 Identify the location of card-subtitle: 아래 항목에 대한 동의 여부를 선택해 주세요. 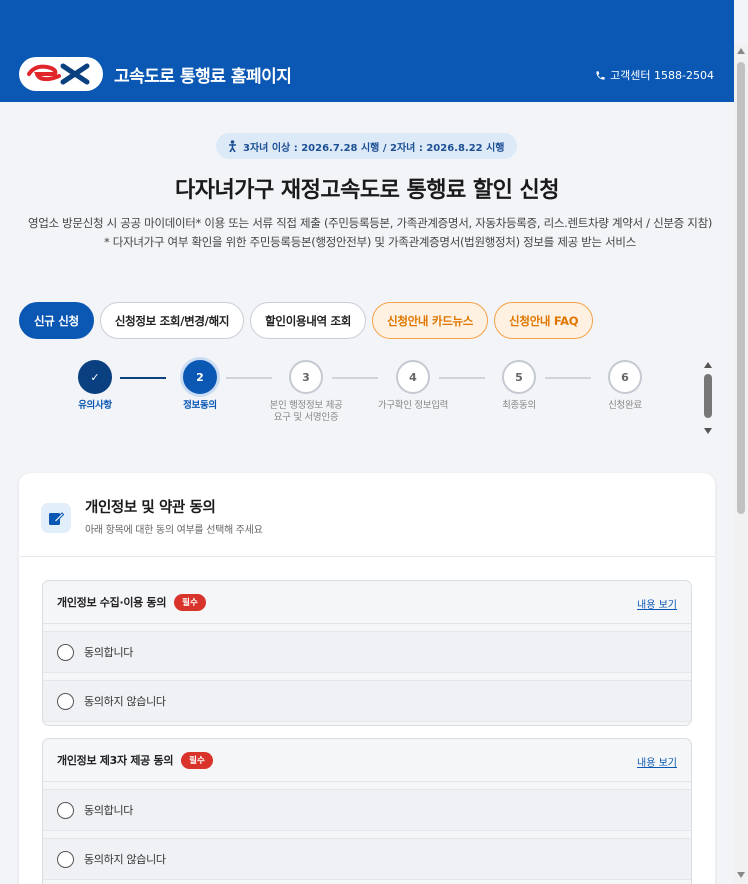
(174, 530).